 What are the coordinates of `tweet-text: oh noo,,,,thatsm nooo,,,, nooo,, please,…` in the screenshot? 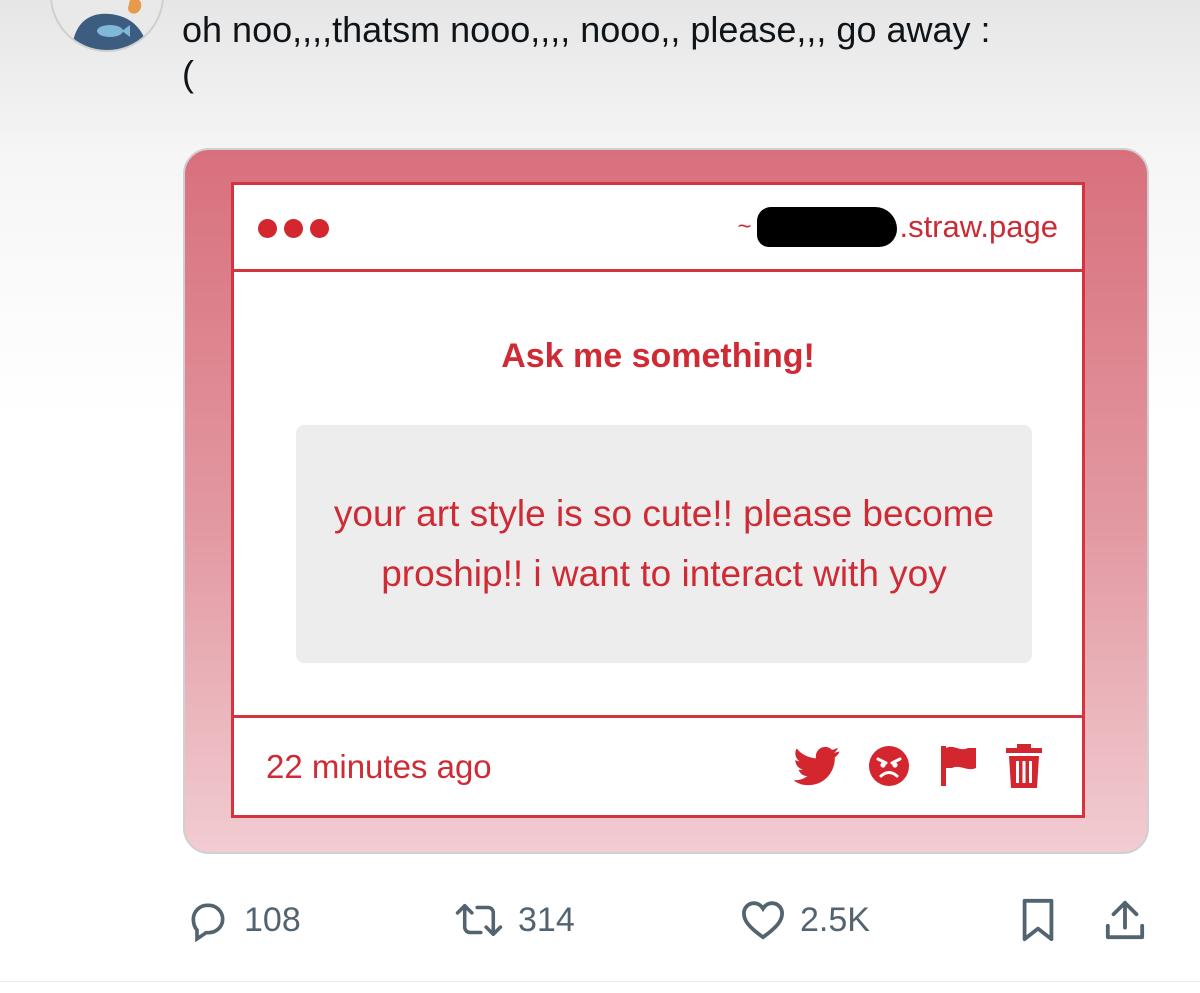 It's located at (586, 51).